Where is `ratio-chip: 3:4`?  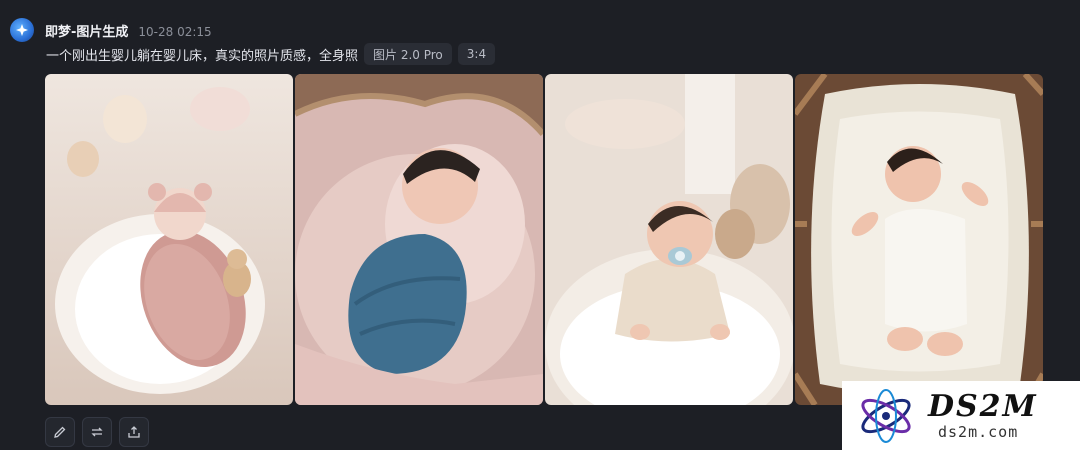 ratio-chip: 3:4 is located at coordinates (476, 54).